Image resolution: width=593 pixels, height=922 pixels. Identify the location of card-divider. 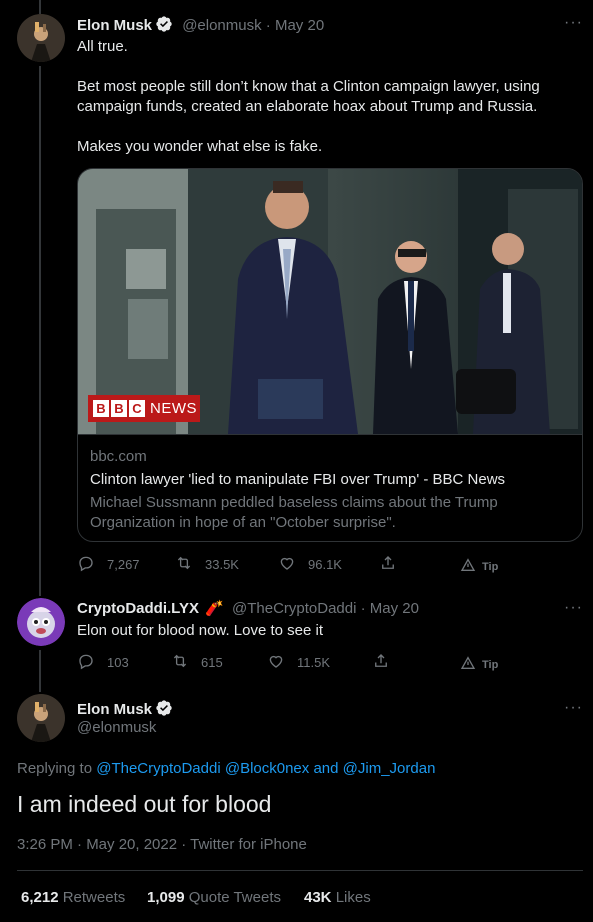
(330, 434).